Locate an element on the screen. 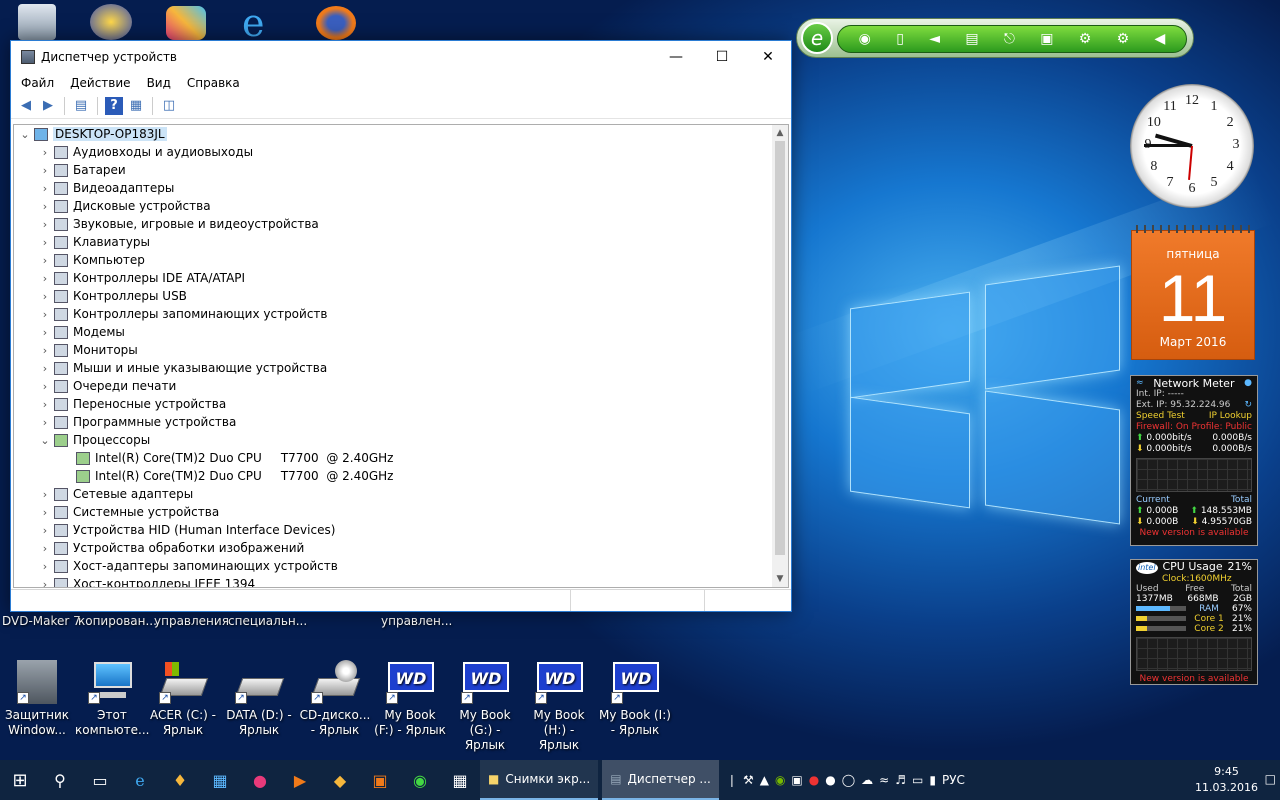 The height and width of the screenshot is (800, 1280). tree-category: › Контроллеры запоминающих устройств is located at coordinates (394, 314).